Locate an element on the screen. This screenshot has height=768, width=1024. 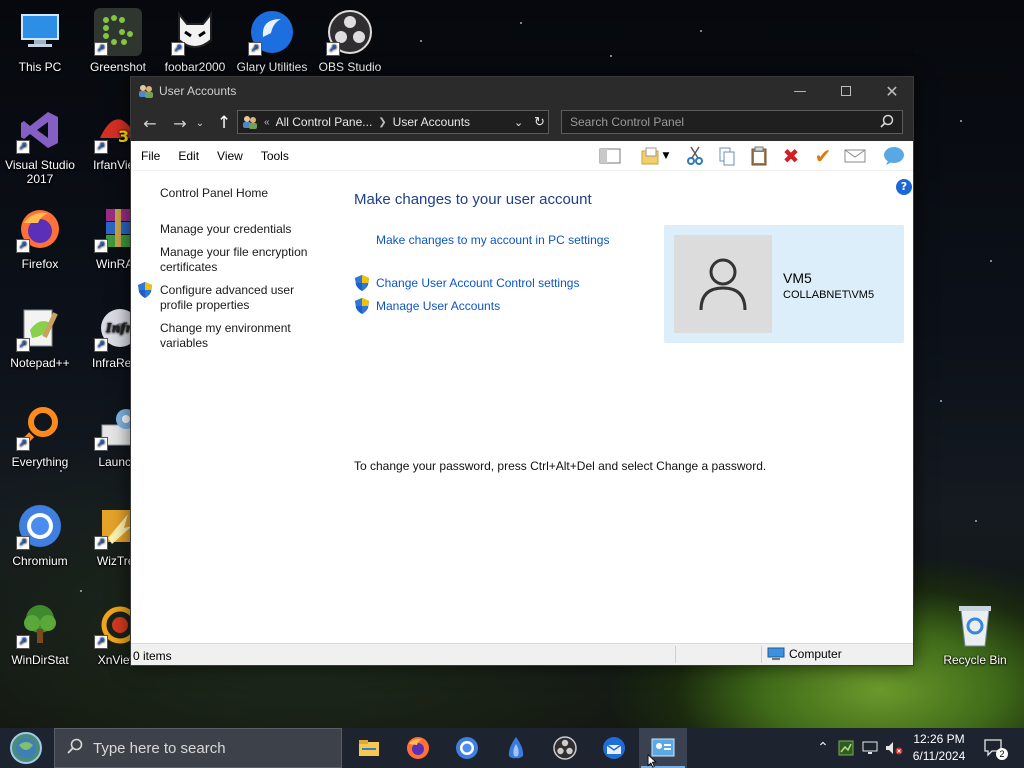
manage-user-accounts-link: Manage User Accounts is located at coordinates (438, 306).